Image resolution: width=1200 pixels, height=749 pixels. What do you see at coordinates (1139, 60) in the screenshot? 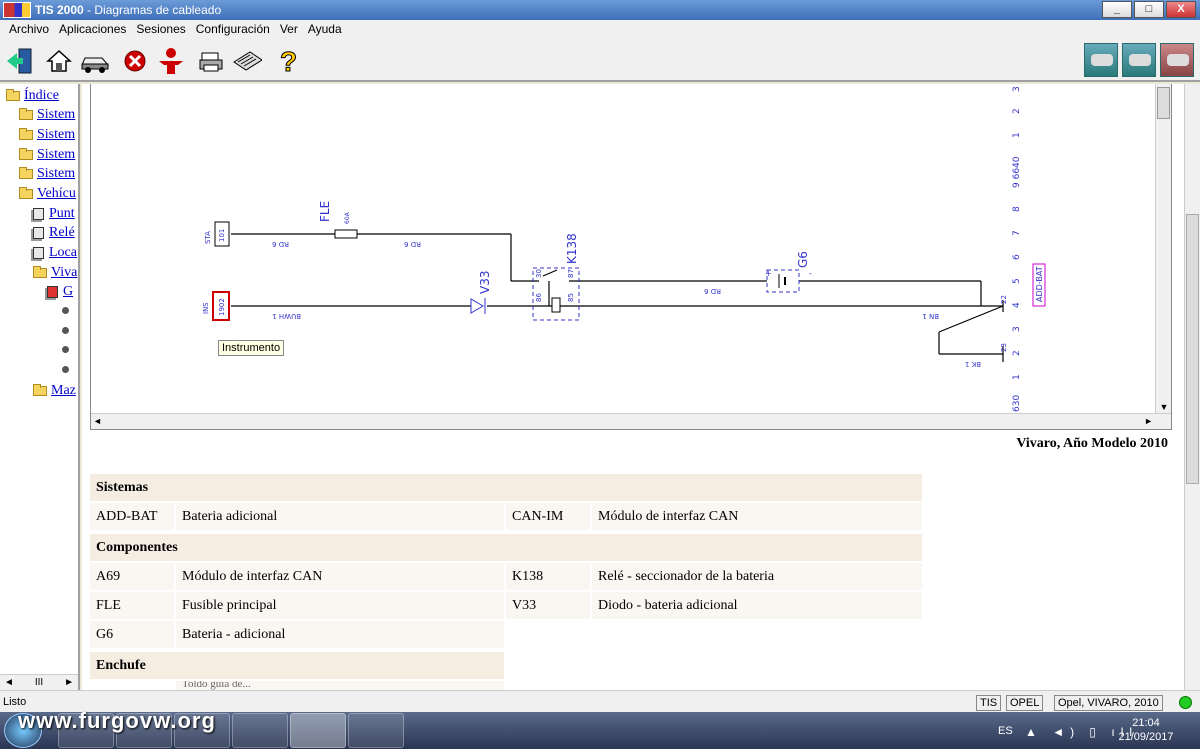
I see `vehicle-tech-icon` at bounding box center [1139, 60].